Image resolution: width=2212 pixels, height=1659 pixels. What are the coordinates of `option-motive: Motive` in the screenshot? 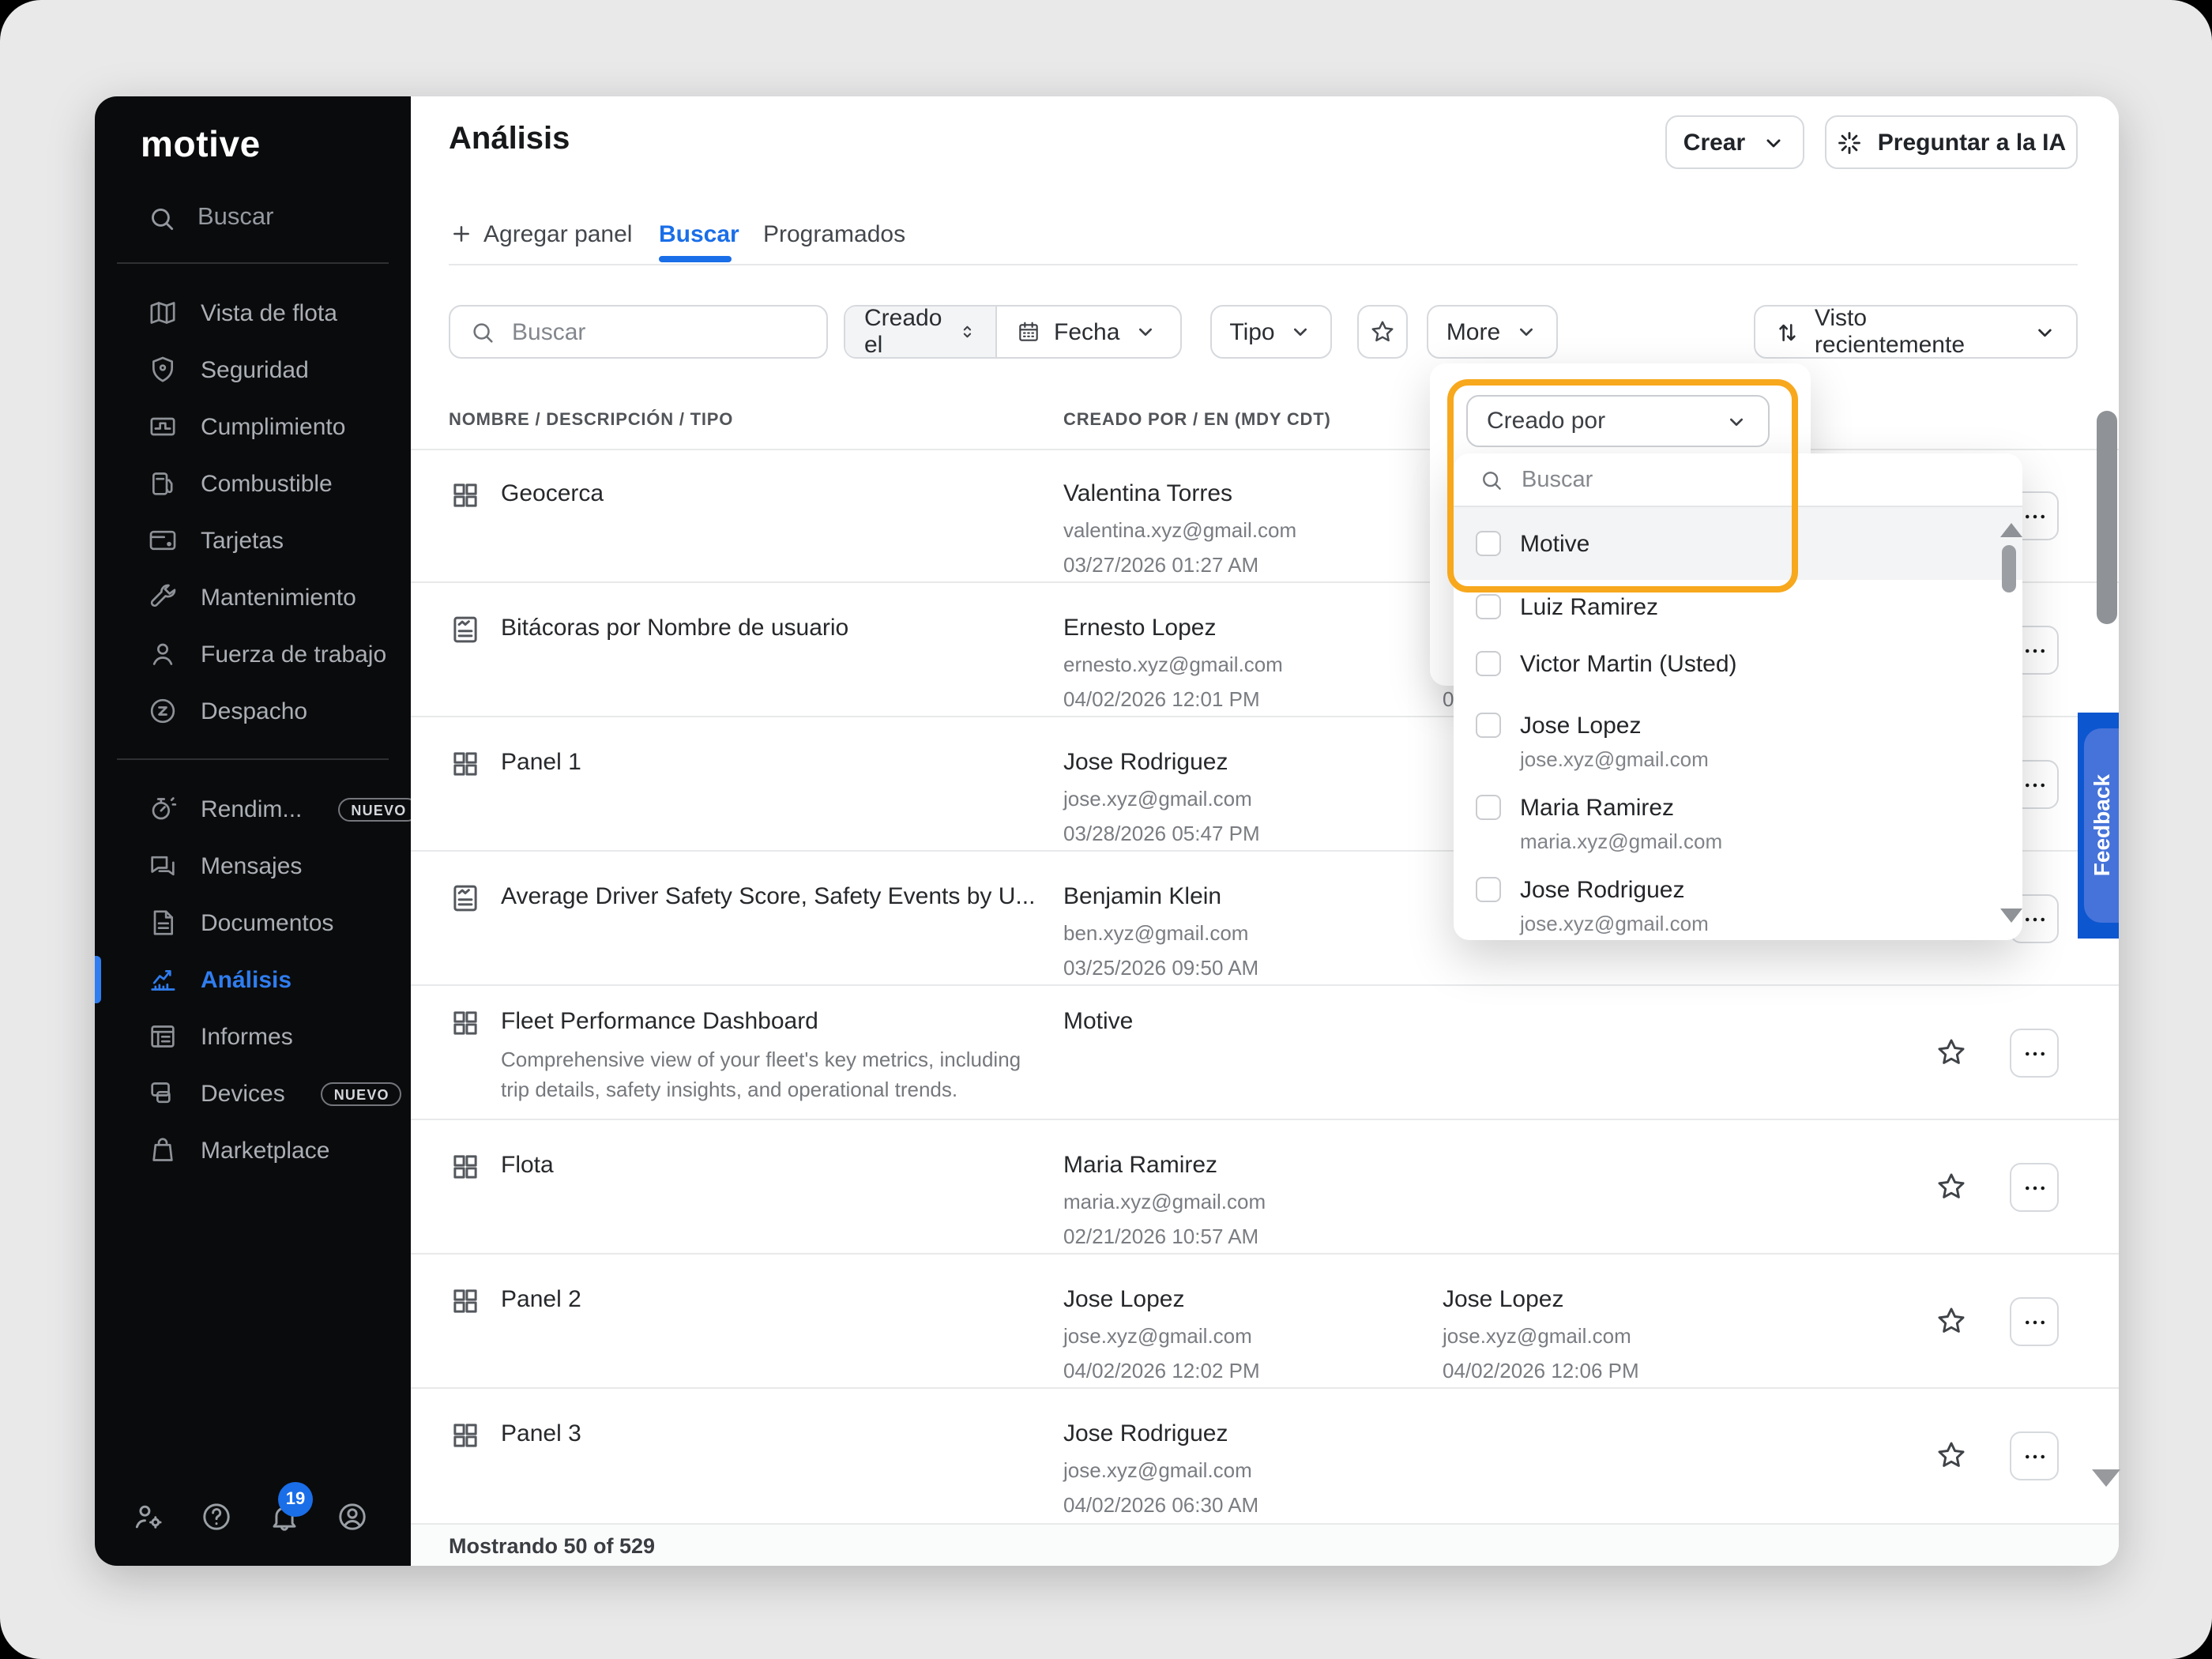 It's located at (1738, 544).